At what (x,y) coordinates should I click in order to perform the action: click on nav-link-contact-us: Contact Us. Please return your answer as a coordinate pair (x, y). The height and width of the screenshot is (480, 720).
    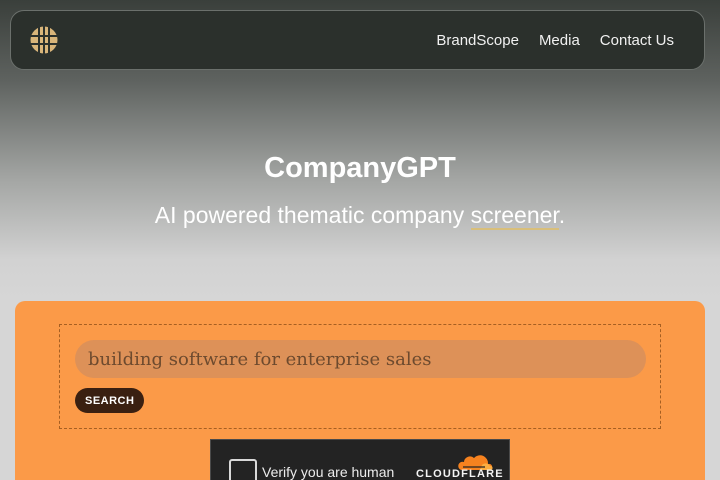
    Looking at the image, I should click on (637, 40).